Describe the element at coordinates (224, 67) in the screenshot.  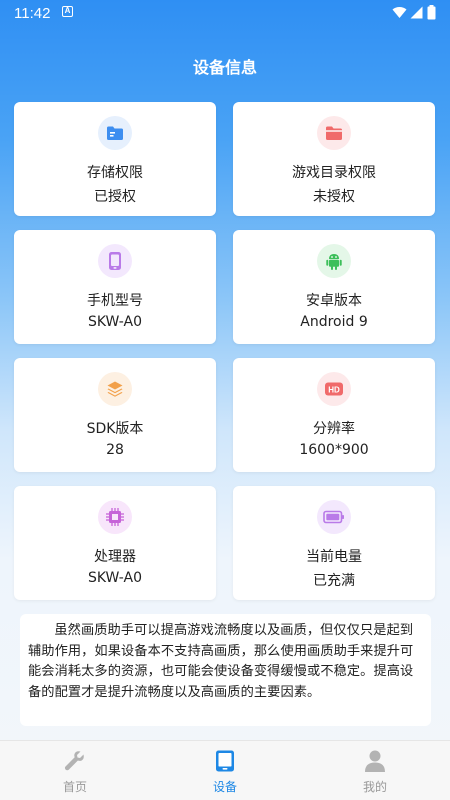
I see `page-title: 设备信息` at that location.